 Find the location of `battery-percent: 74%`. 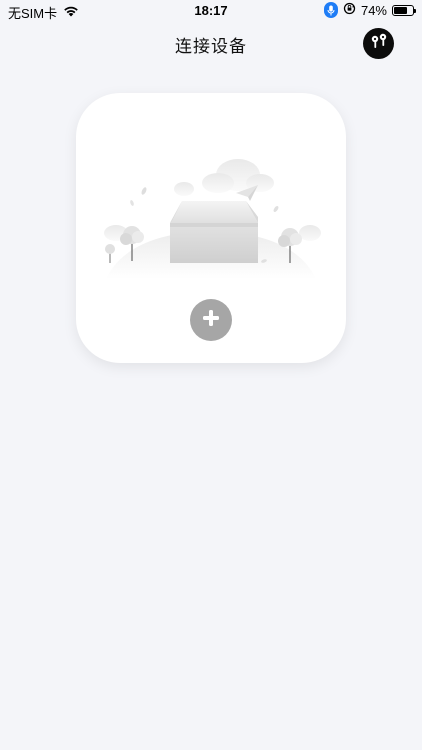

battery-percent: 74% is located at coordinates (373, 10).